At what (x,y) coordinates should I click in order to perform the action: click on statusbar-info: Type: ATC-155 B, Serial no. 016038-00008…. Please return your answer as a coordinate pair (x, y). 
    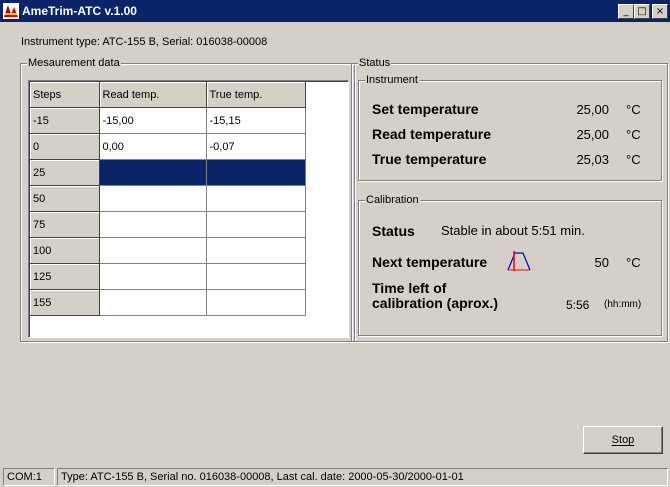
    Looking at the image, I should click on (362, 477).